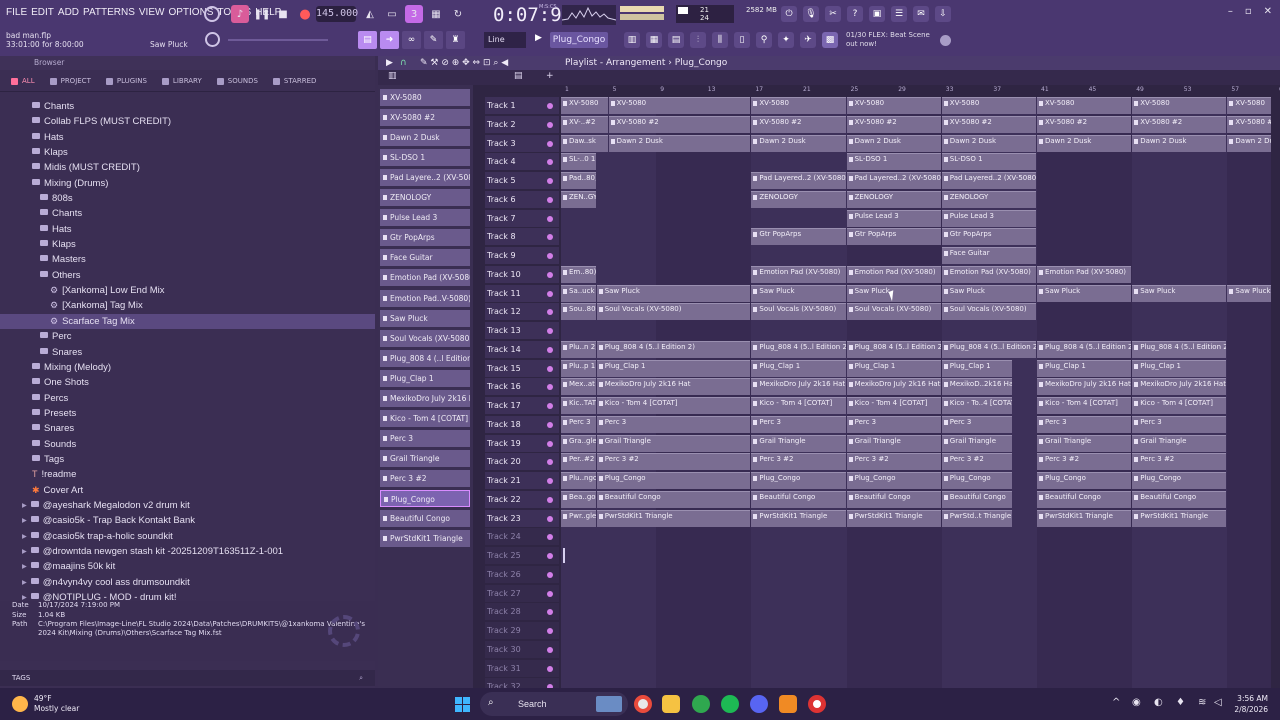  I want to click on maximize-icon: ▫, so click(1248, 11).